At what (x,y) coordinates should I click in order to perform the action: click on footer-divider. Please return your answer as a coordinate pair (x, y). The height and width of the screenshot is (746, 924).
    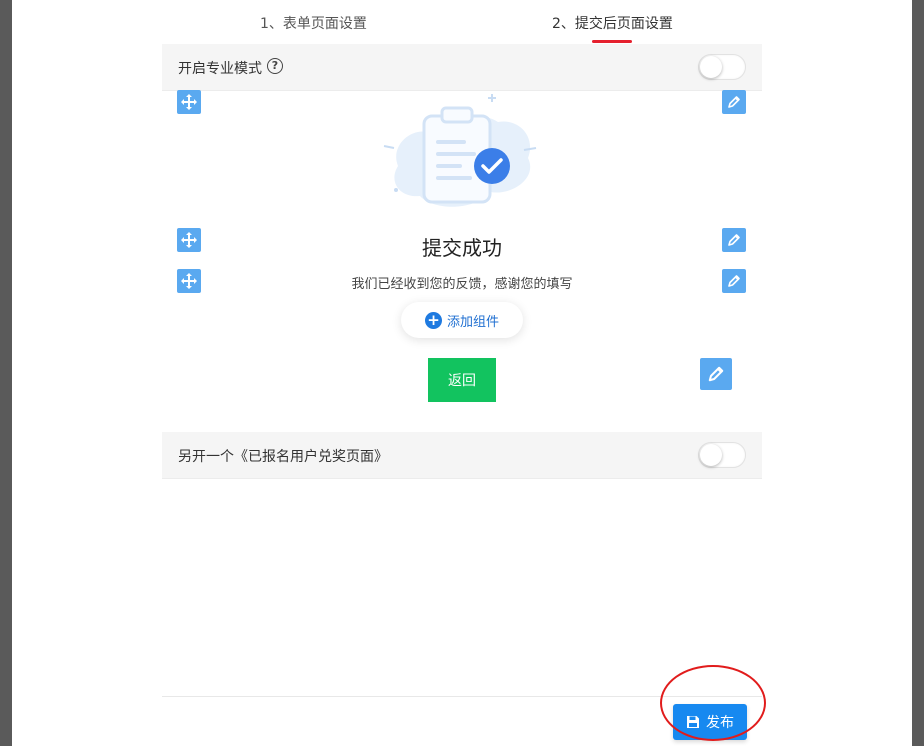
    Looking at the image, I should click on (462, 696).